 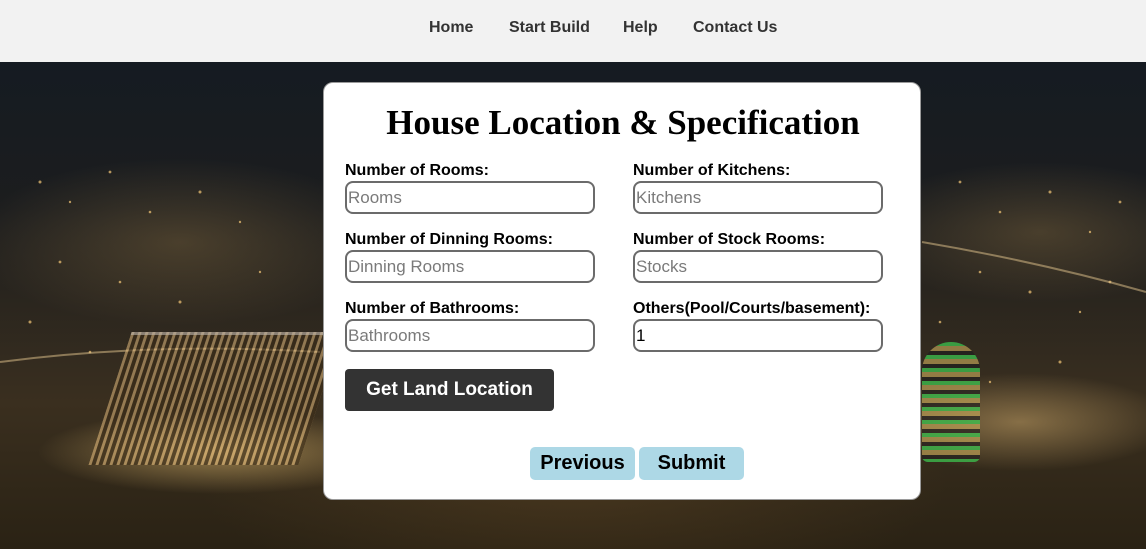 What do you see at coordinates (640, 28) in the screenshot?
I see `nav-link-help: Help` at bounding box center [640, 28].